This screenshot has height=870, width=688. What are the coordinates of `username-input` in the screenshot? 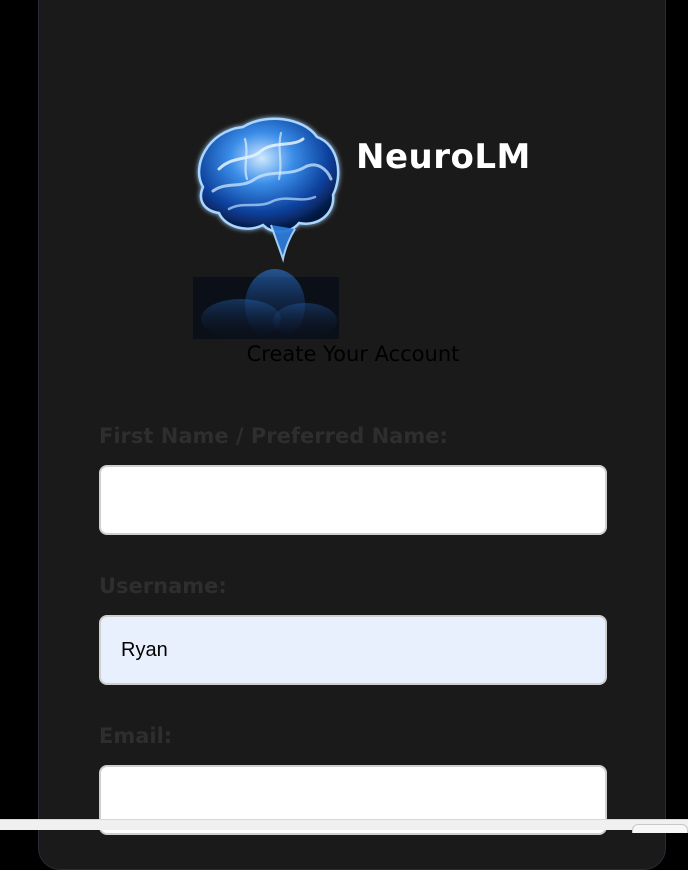 It's located at (353, 650).